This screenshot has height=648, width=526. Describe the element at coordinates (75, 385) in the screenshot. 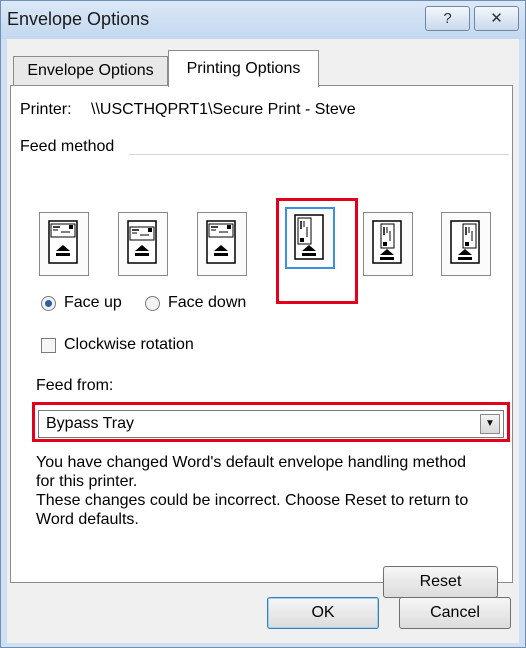

I see `feed-from-label: Feed from:` at that location.